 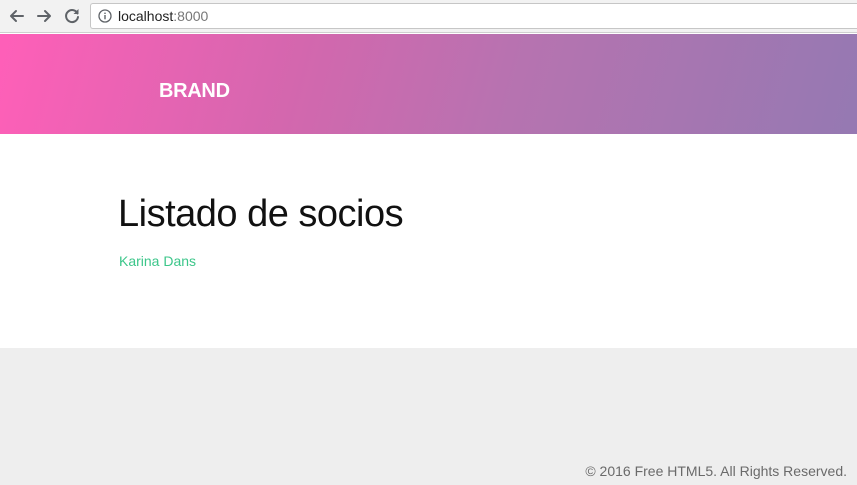 I want to click on url-text: localhost:8000, so click(x=163, y=16).